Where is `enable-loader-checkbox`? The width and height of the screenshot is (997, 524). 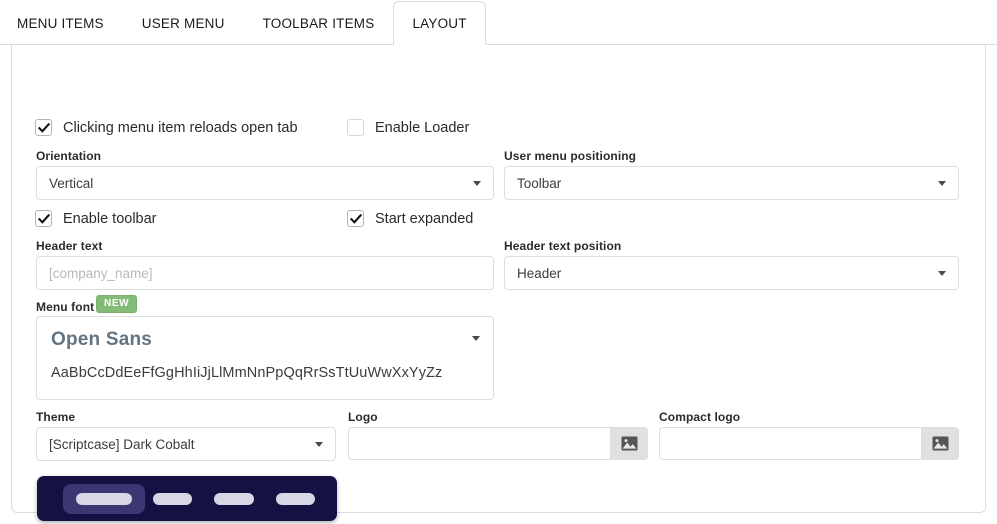 enable-loader-checkbox is located at coordinates (355, 127).